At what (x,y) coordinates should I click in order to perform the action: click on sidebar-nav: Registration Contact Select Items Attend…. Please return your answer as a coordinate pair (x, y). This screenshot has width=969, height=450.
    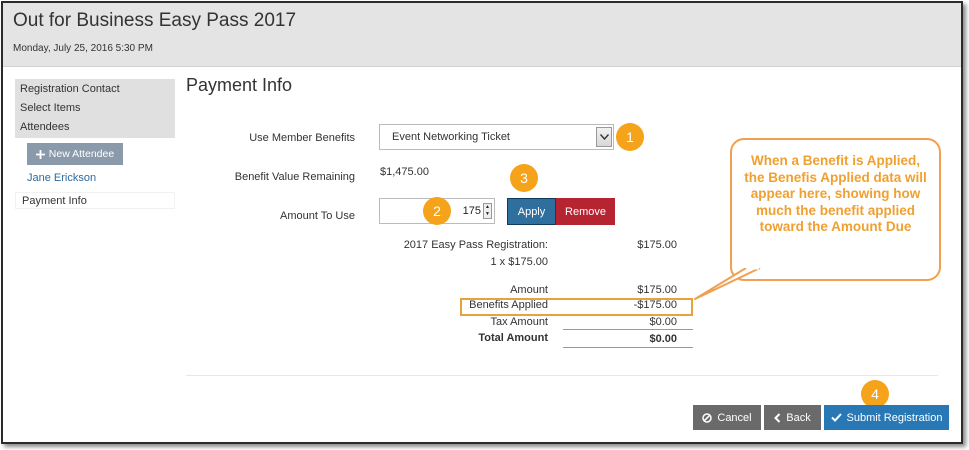
    Looking at the image, I should click on (95, 144).